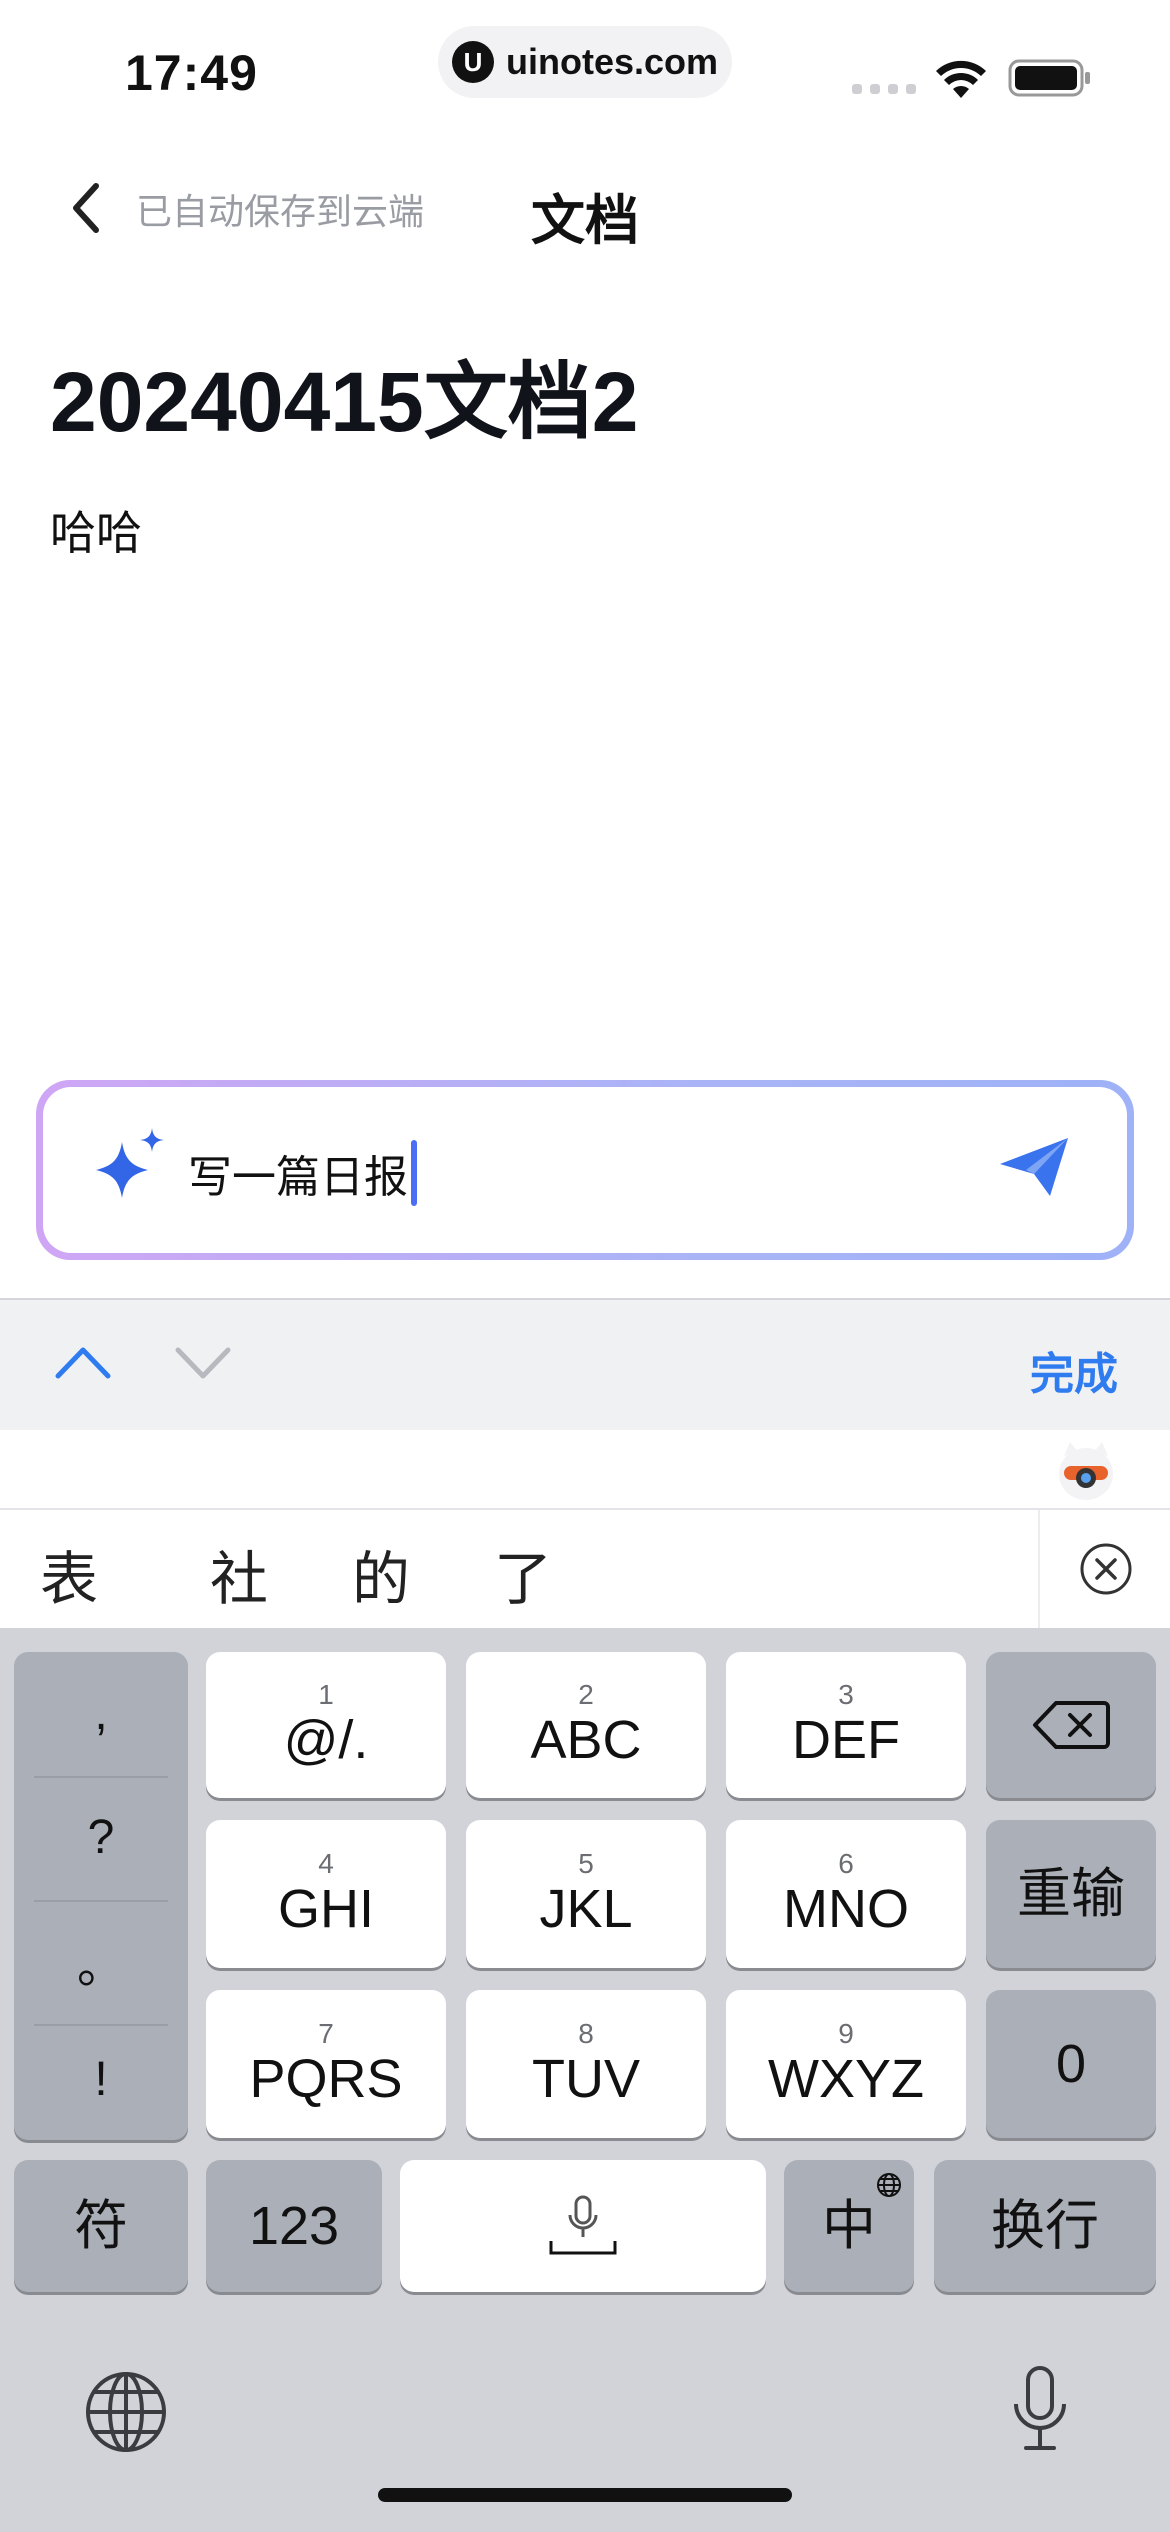 This screenshot has height=2532, width=1170. I want to click on status-time: 17:49, so click(191, 73).